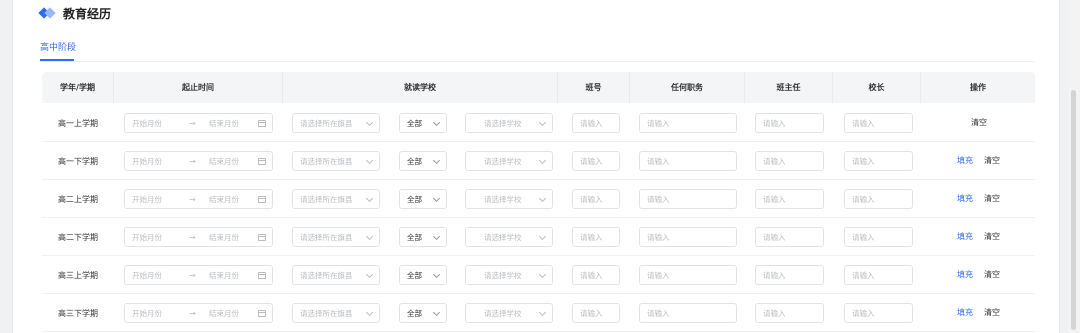 The image size is (1080, 333). Describe the element at coordinates (87, 13) in the screenshot. I see `section-title: 教育经历` at that location.